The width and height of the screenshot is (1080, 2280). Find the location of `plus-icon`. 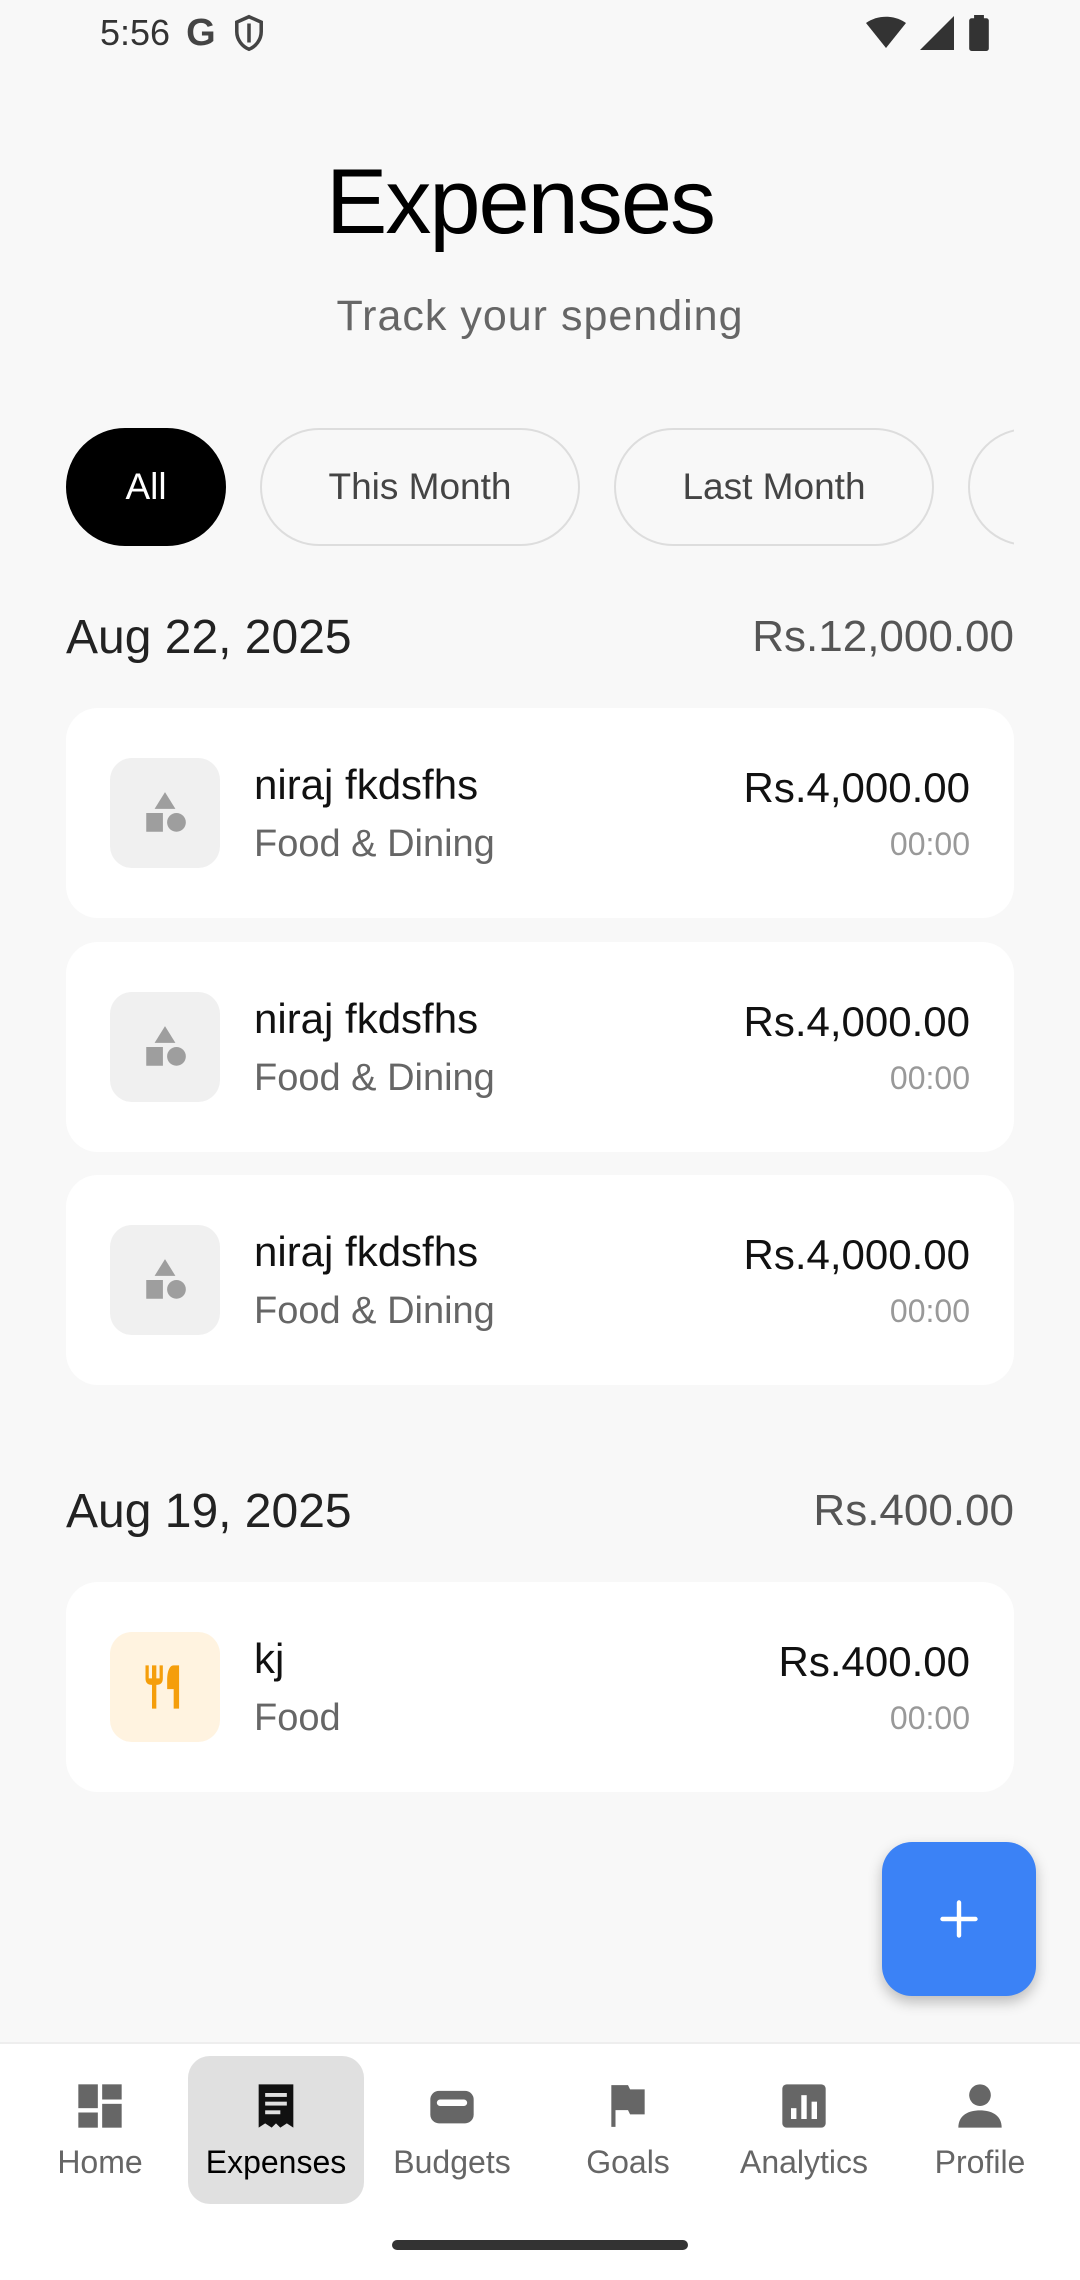

plus-icon is located at coordinates (959, 1919).